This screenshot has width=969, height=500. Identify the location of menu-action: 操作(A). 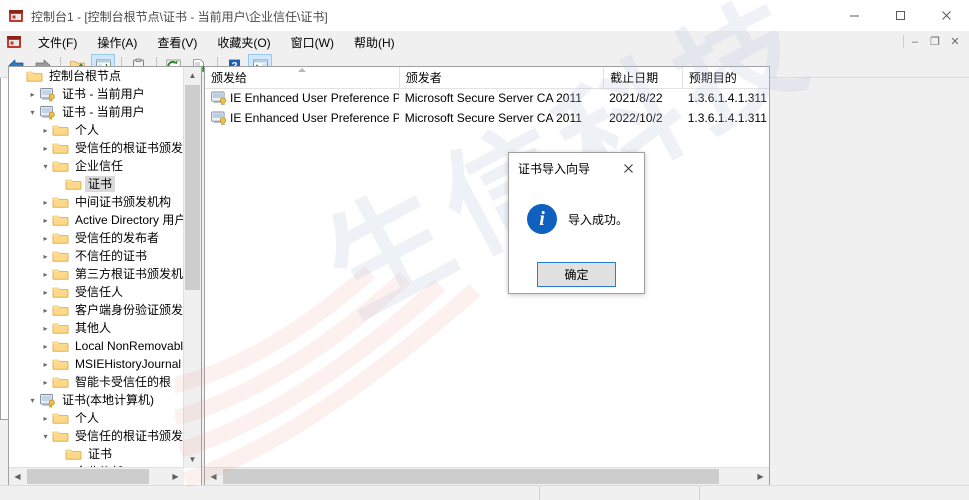
(117, 42).